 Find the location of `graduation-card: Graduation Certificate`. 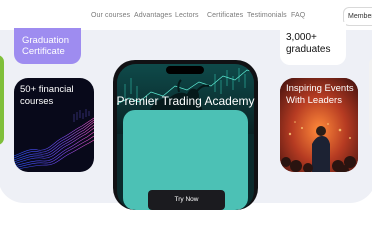

graduation-card: Graduation Certificate is located at coordinates (47, 46).